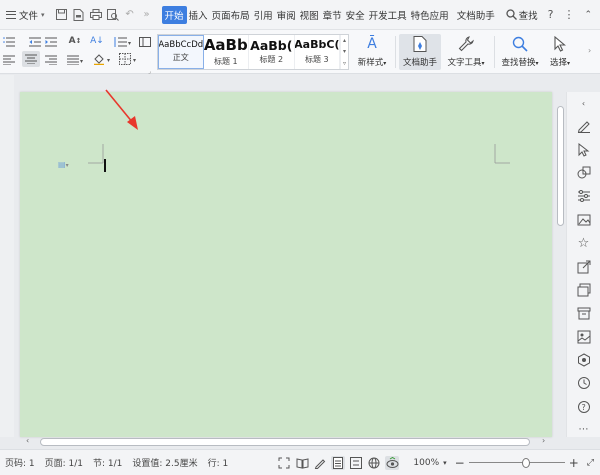 This screenshot has width=600, height=475. I want to click on new-style-button: Ā 新样式▾, so click(372, 52).